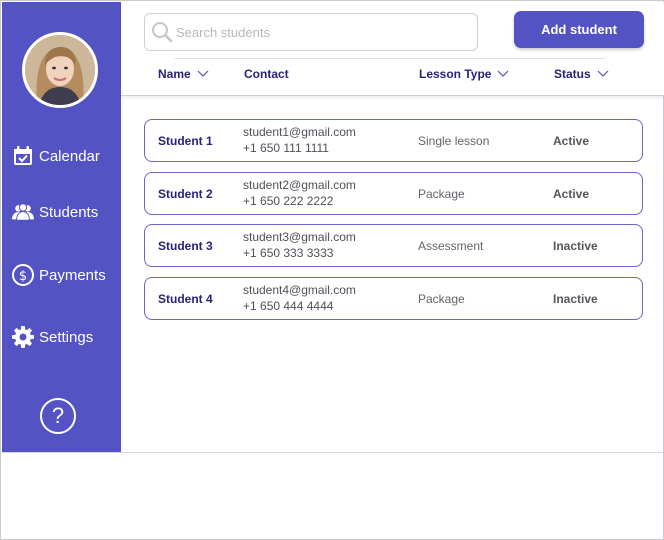  I want to click on dollar-icon: $, so click(23, 275).